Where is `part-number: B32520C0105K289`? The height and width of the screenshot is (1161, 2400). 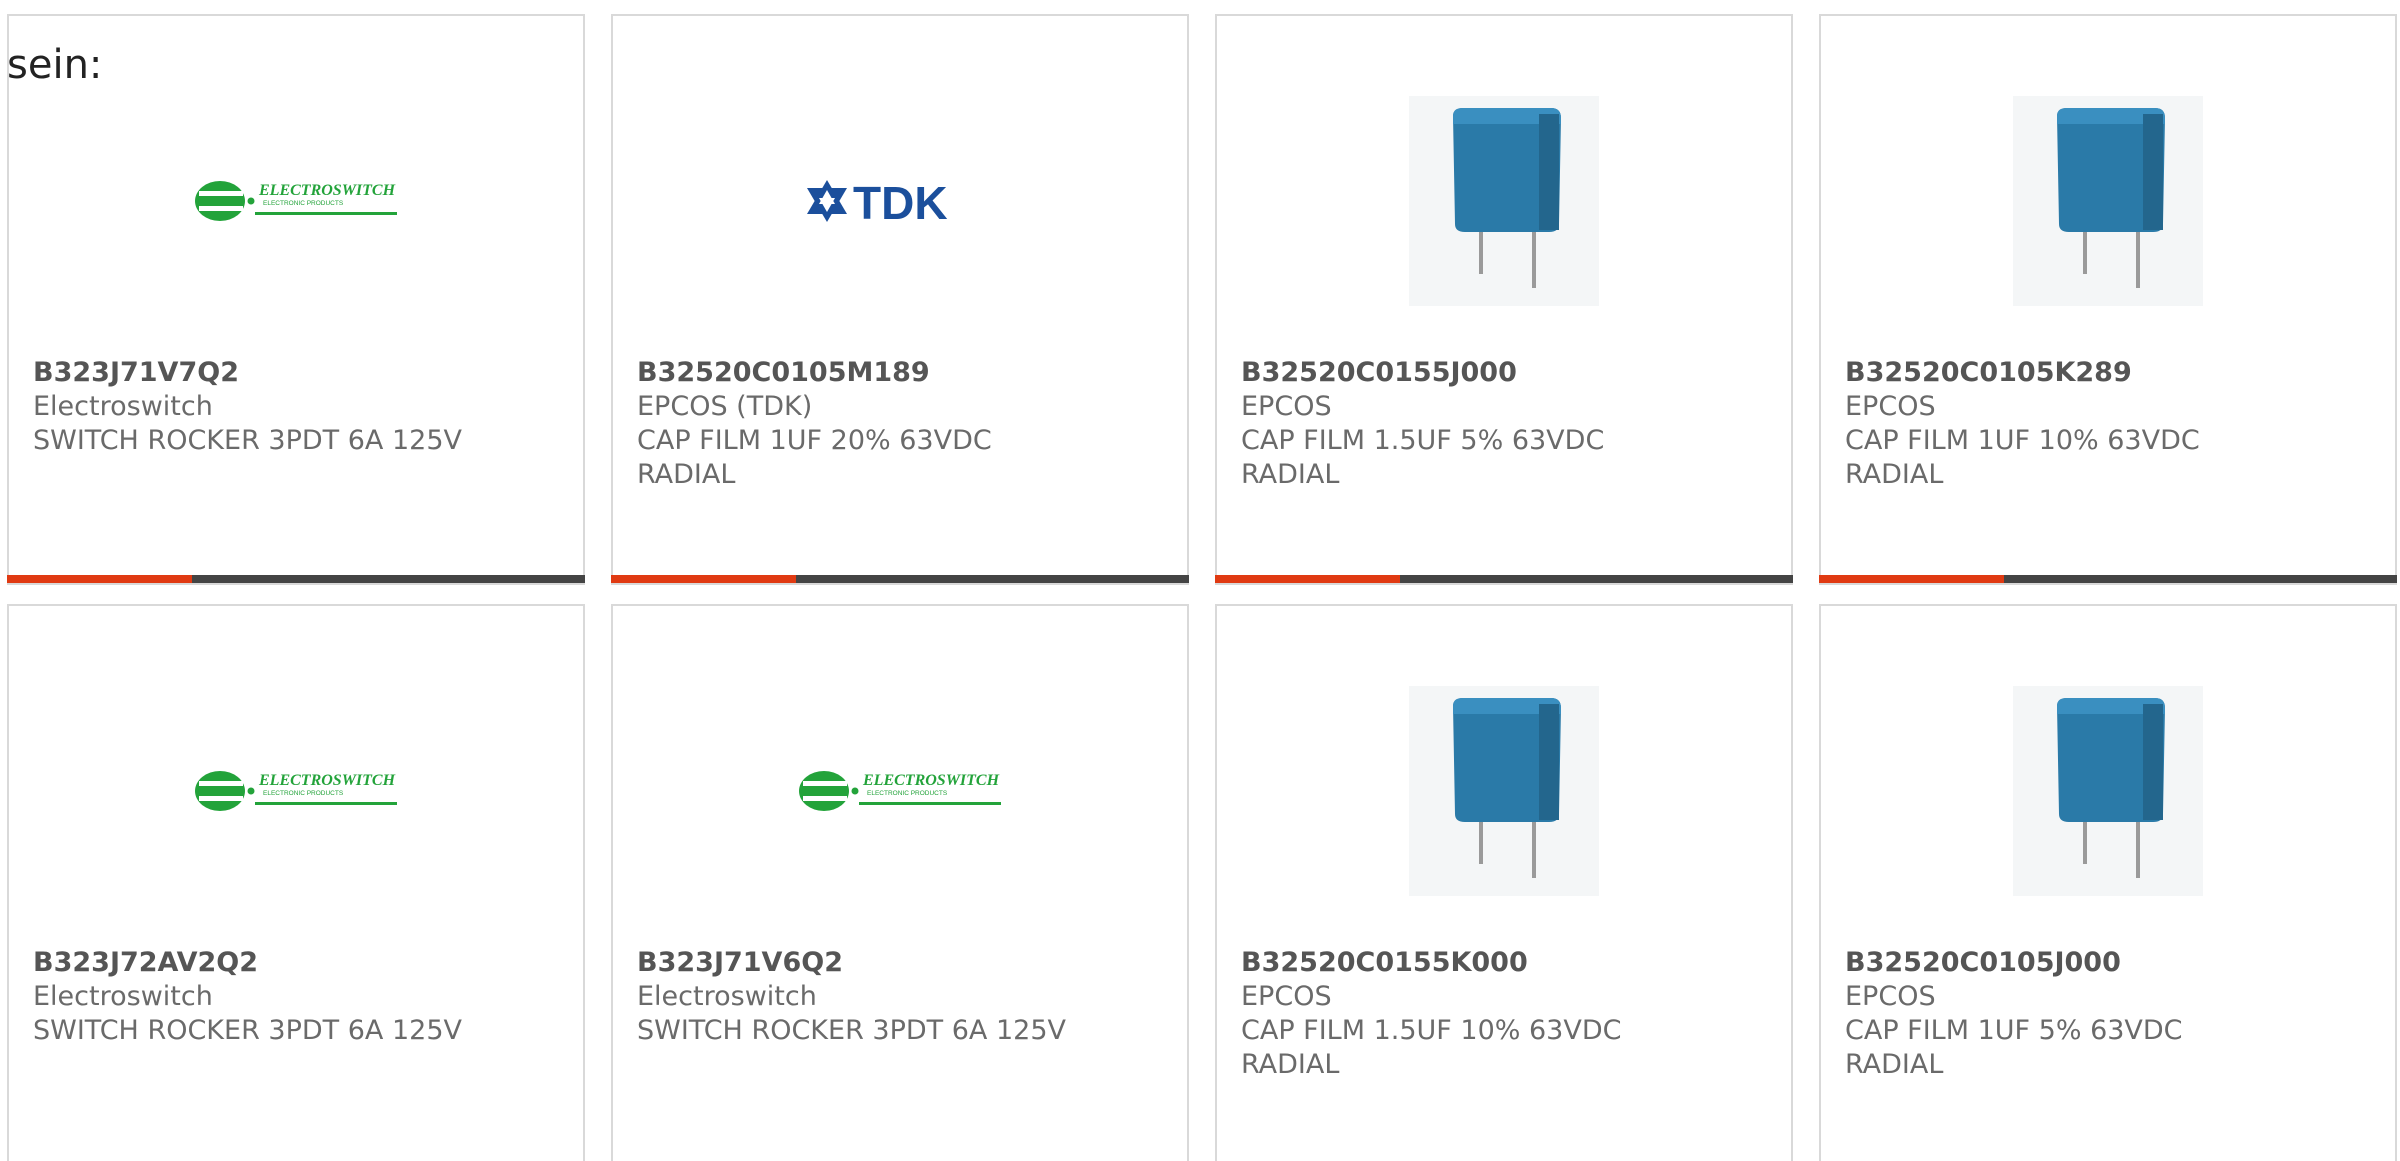 part-number: B32520C0105K289 is located at coordinates (2110, 373).